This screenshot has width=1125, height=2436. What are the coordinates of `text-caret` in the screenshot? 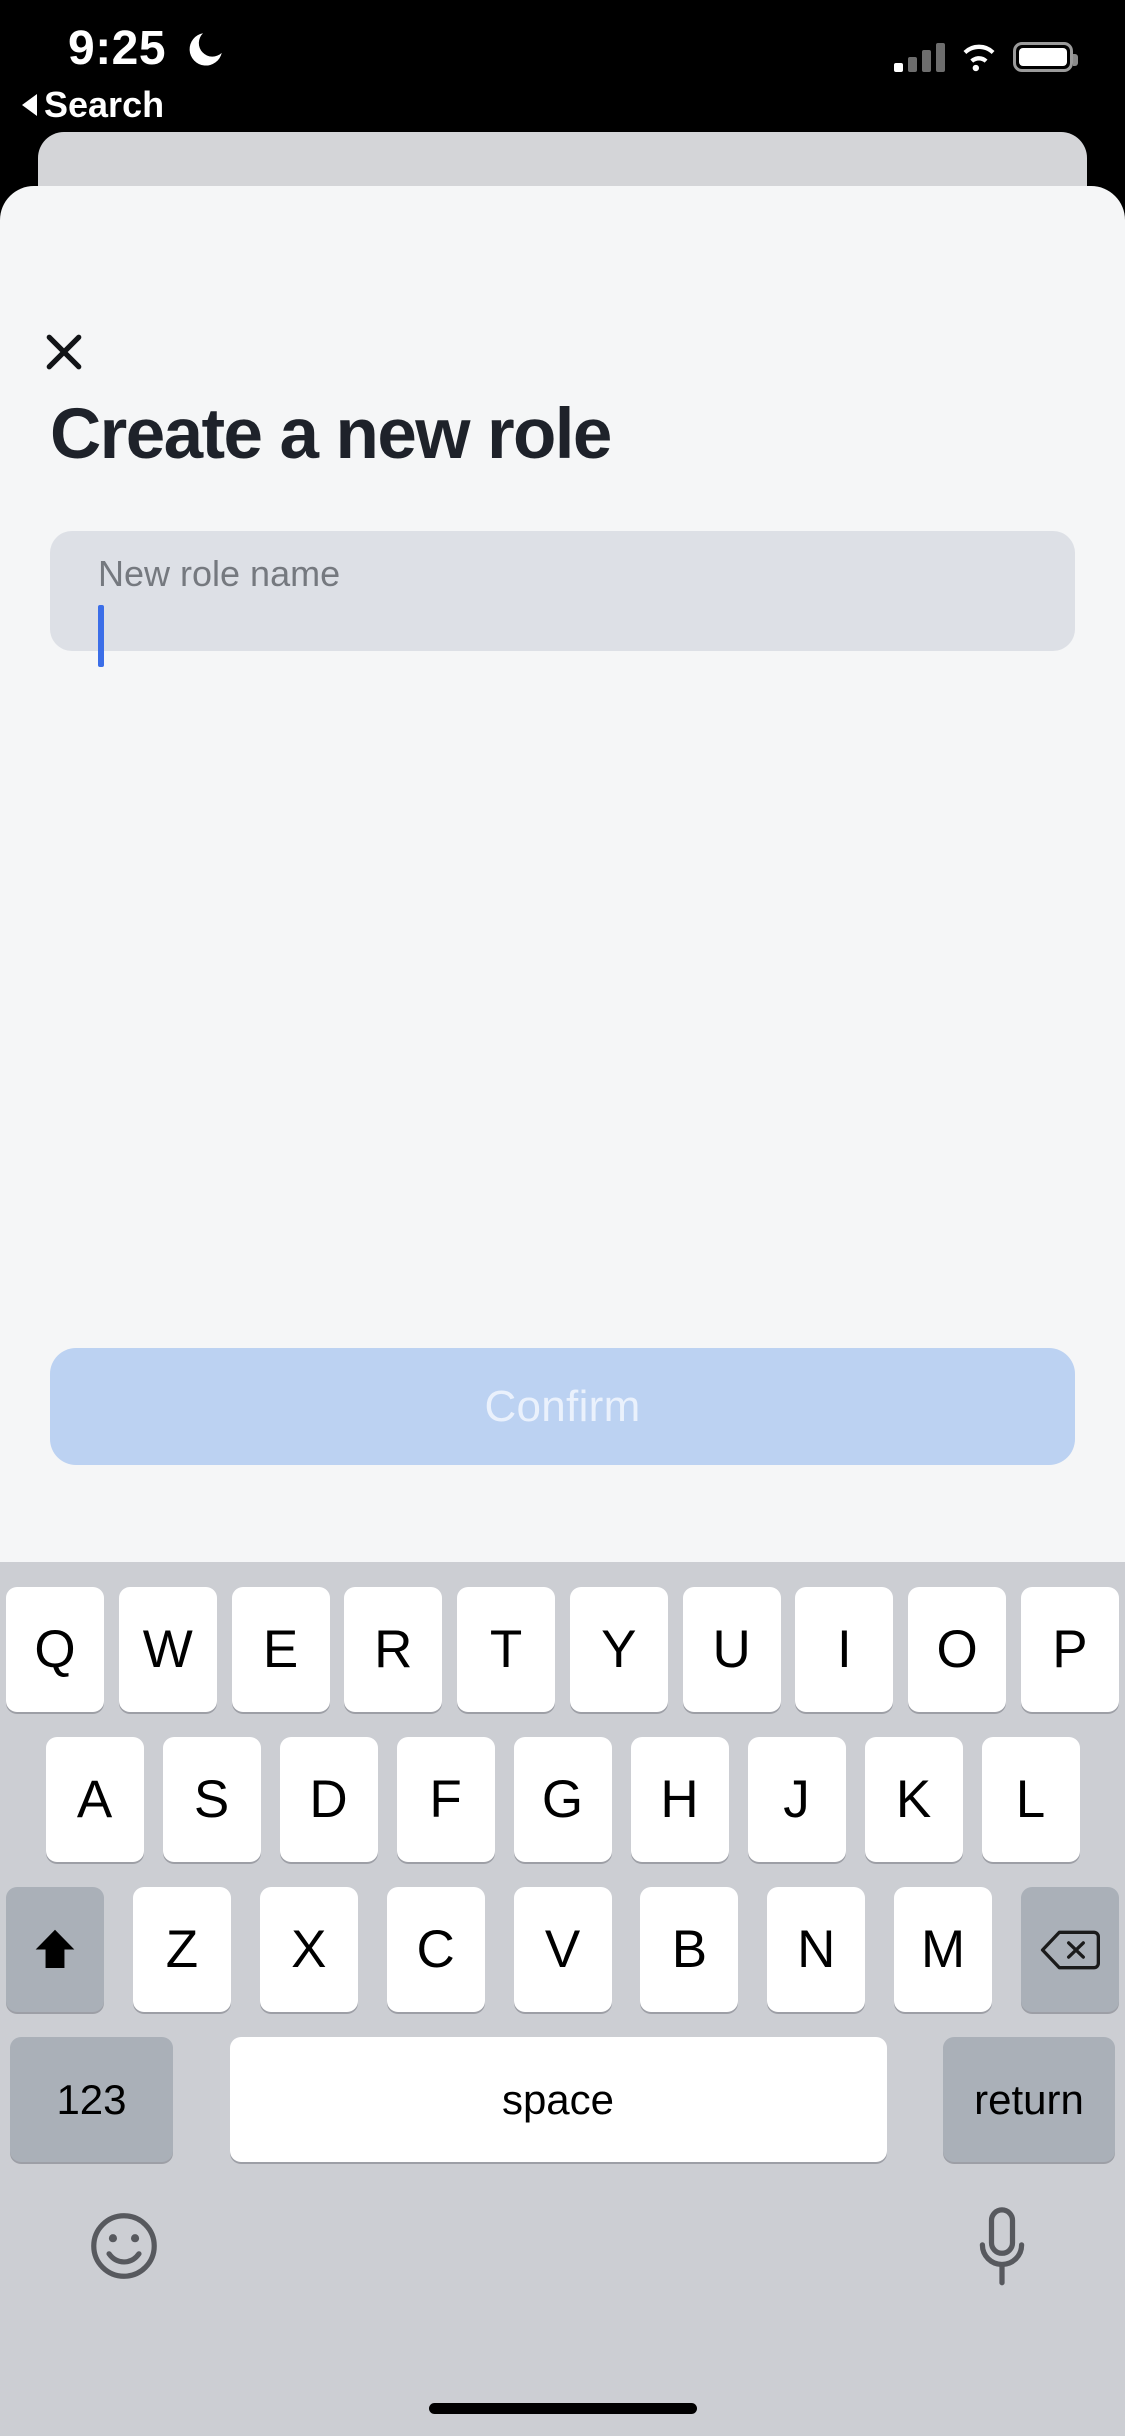 It's located at (101, 636).